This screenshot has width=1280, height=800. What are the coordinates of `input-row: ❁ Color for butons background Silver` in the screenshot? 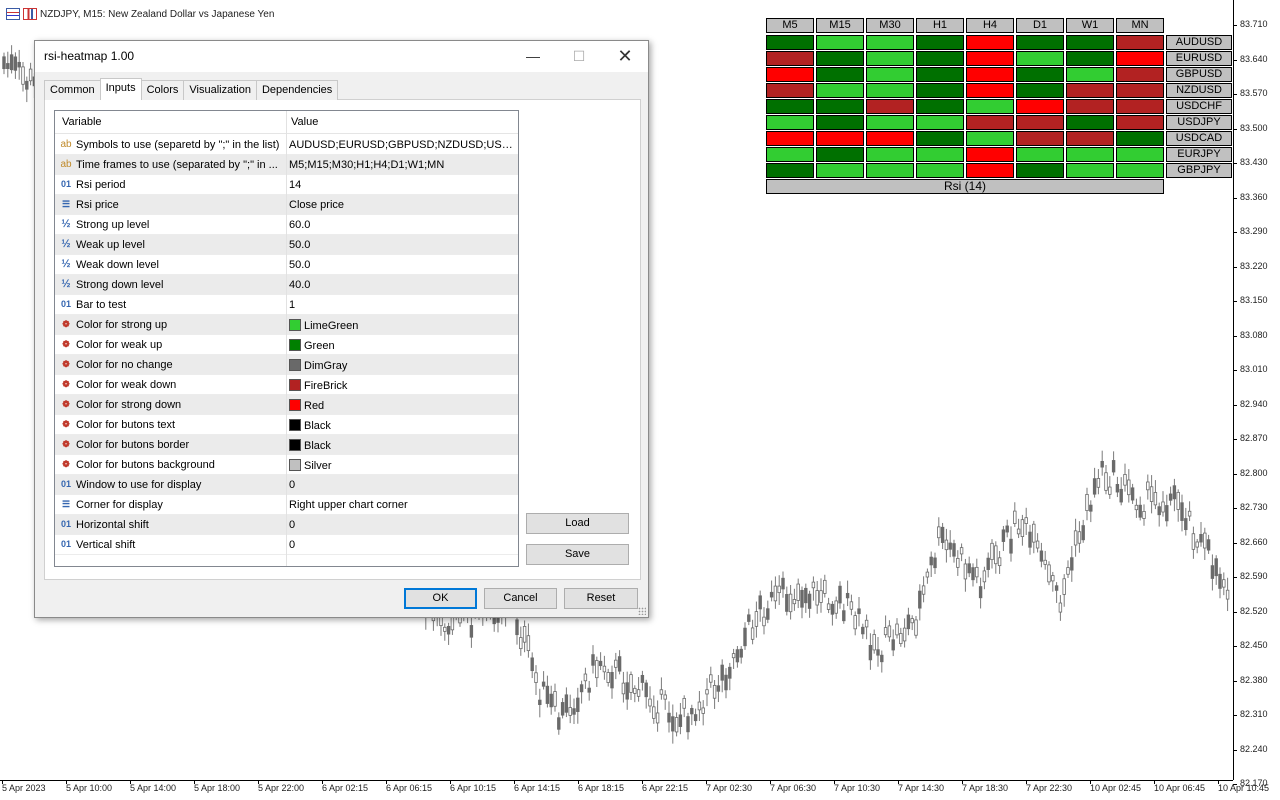 It's located at (286, 465).